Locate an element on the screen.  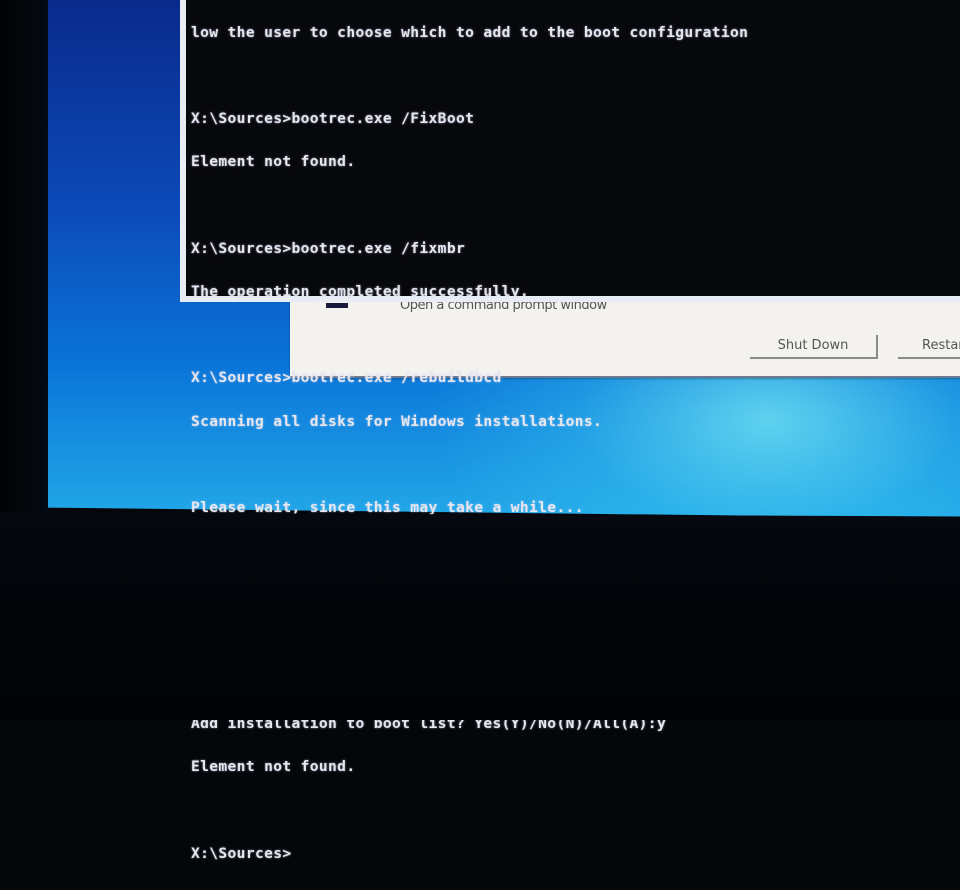
monitor-bezel-left is located at coordinates (25, 260).